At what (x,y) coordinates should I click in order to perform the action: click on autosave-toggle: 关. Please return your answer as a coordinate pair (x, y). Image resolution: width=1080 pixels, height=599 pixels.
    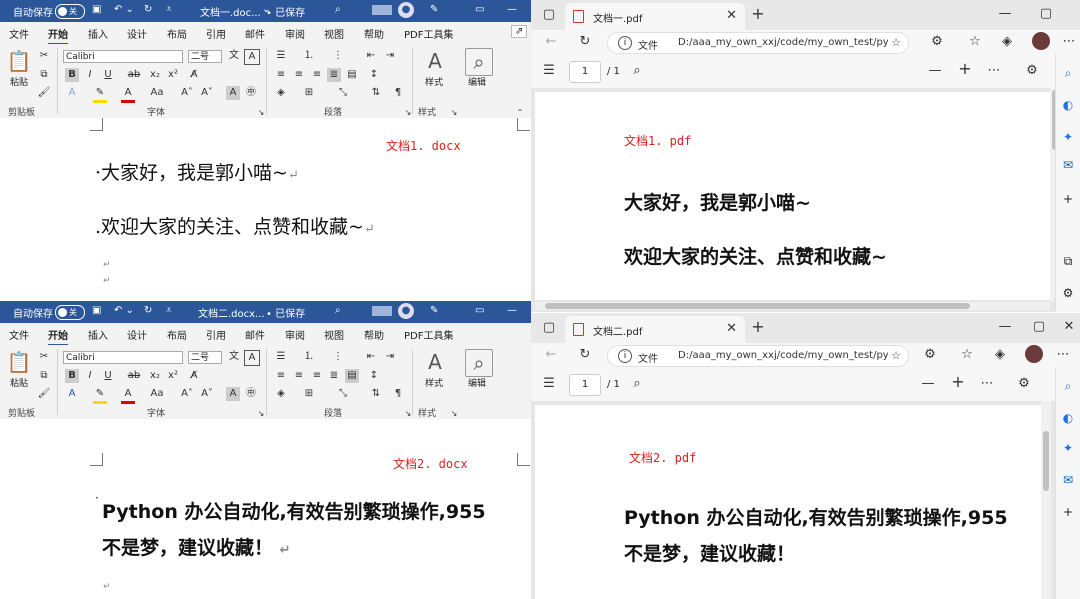
    Looking at the image, I should click on (70, 312).